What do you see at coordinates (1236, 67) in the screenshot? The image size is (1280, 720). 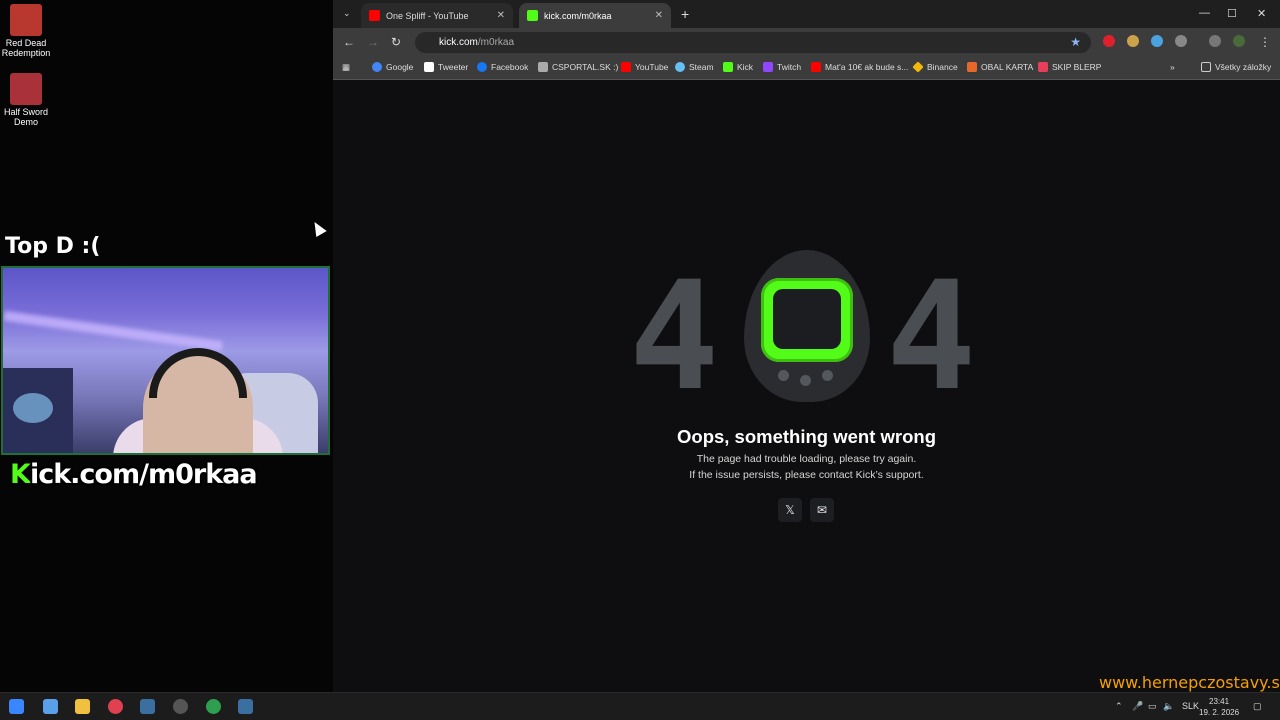 I see `all-bookmarks: Všetky záložky` at bounding box center [1236, 67].